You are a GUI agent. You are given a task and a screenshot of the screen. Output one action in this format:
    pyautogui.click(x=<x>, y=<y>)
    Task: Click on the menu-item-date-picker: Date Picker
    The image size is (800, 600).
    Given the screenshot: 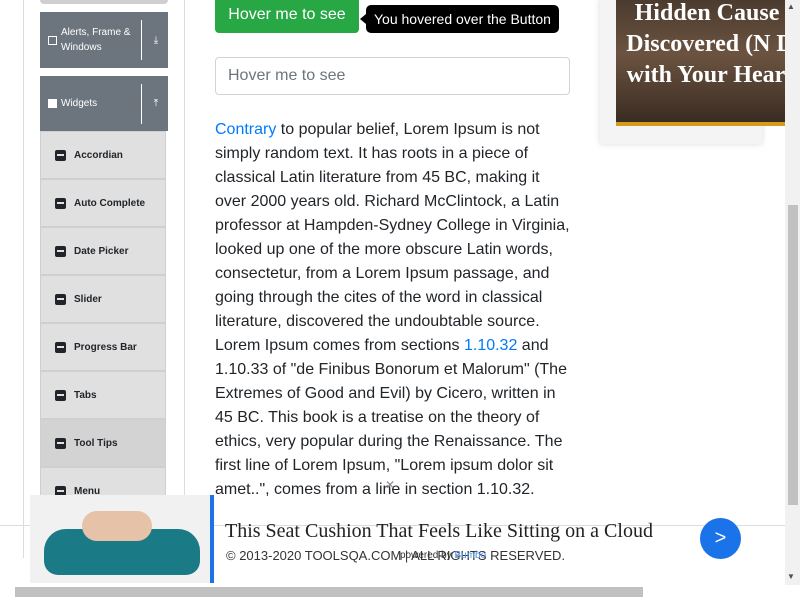 What is the action you would take?
    pyautogui.click(x=103, y=251)
    